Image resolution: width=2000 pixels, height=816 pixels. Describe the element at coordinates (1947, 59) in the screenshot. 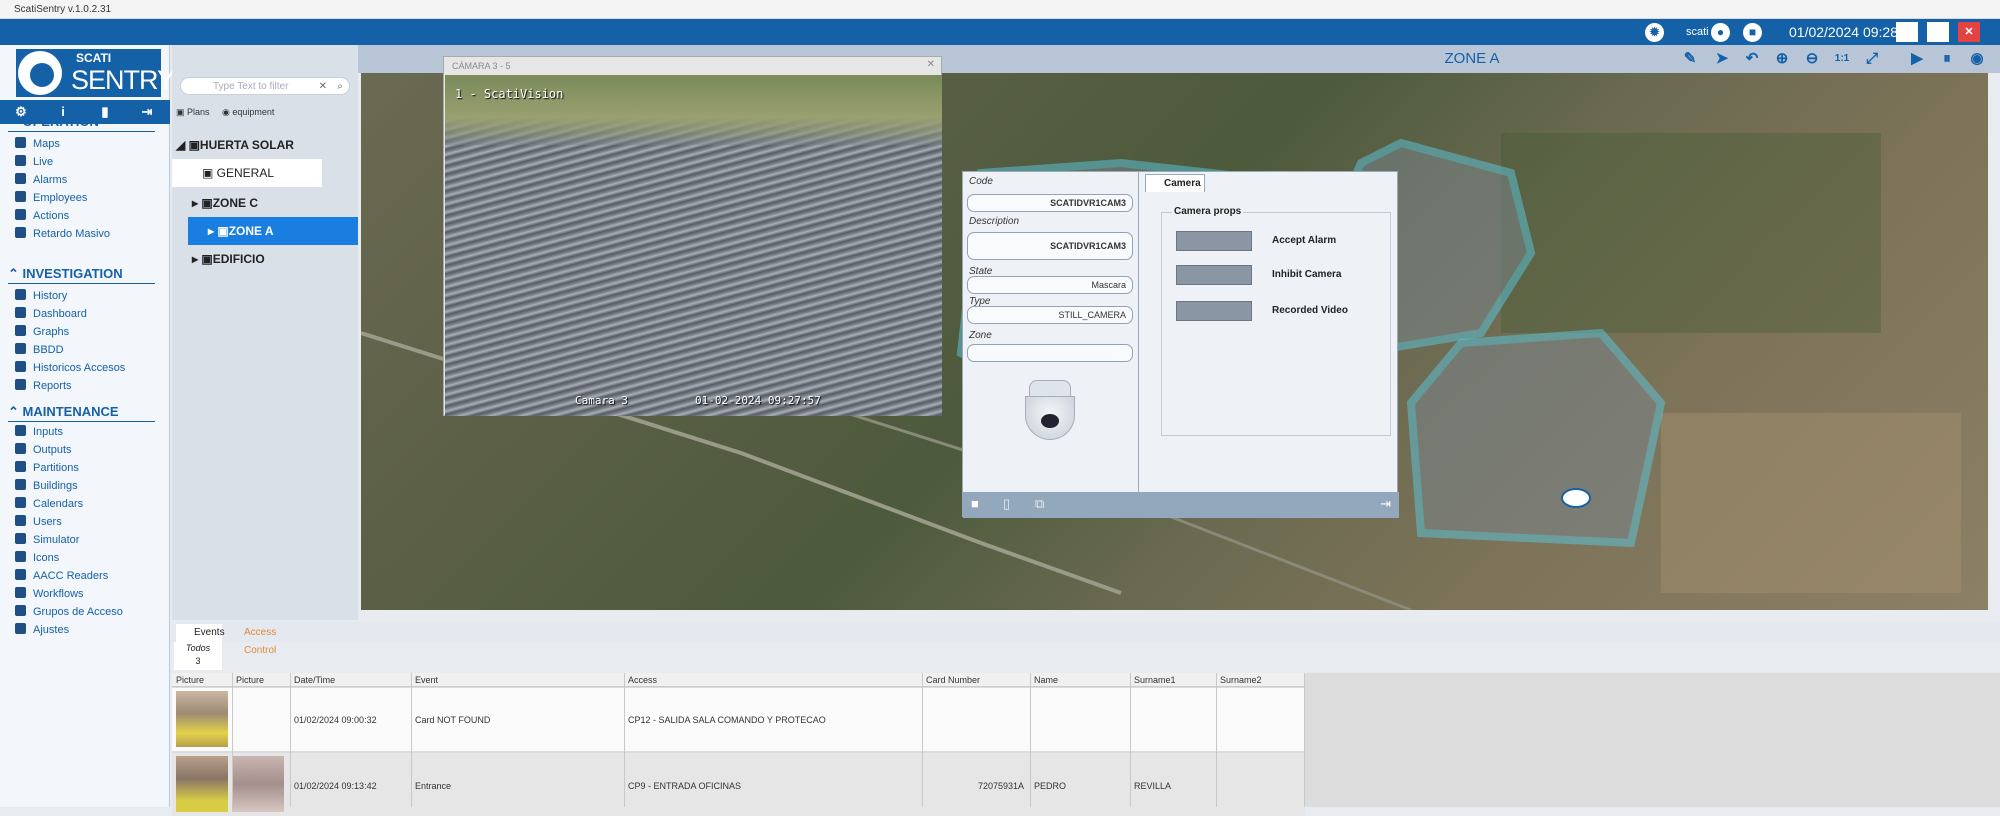

I see `pause-icon: ⏸` at that location.